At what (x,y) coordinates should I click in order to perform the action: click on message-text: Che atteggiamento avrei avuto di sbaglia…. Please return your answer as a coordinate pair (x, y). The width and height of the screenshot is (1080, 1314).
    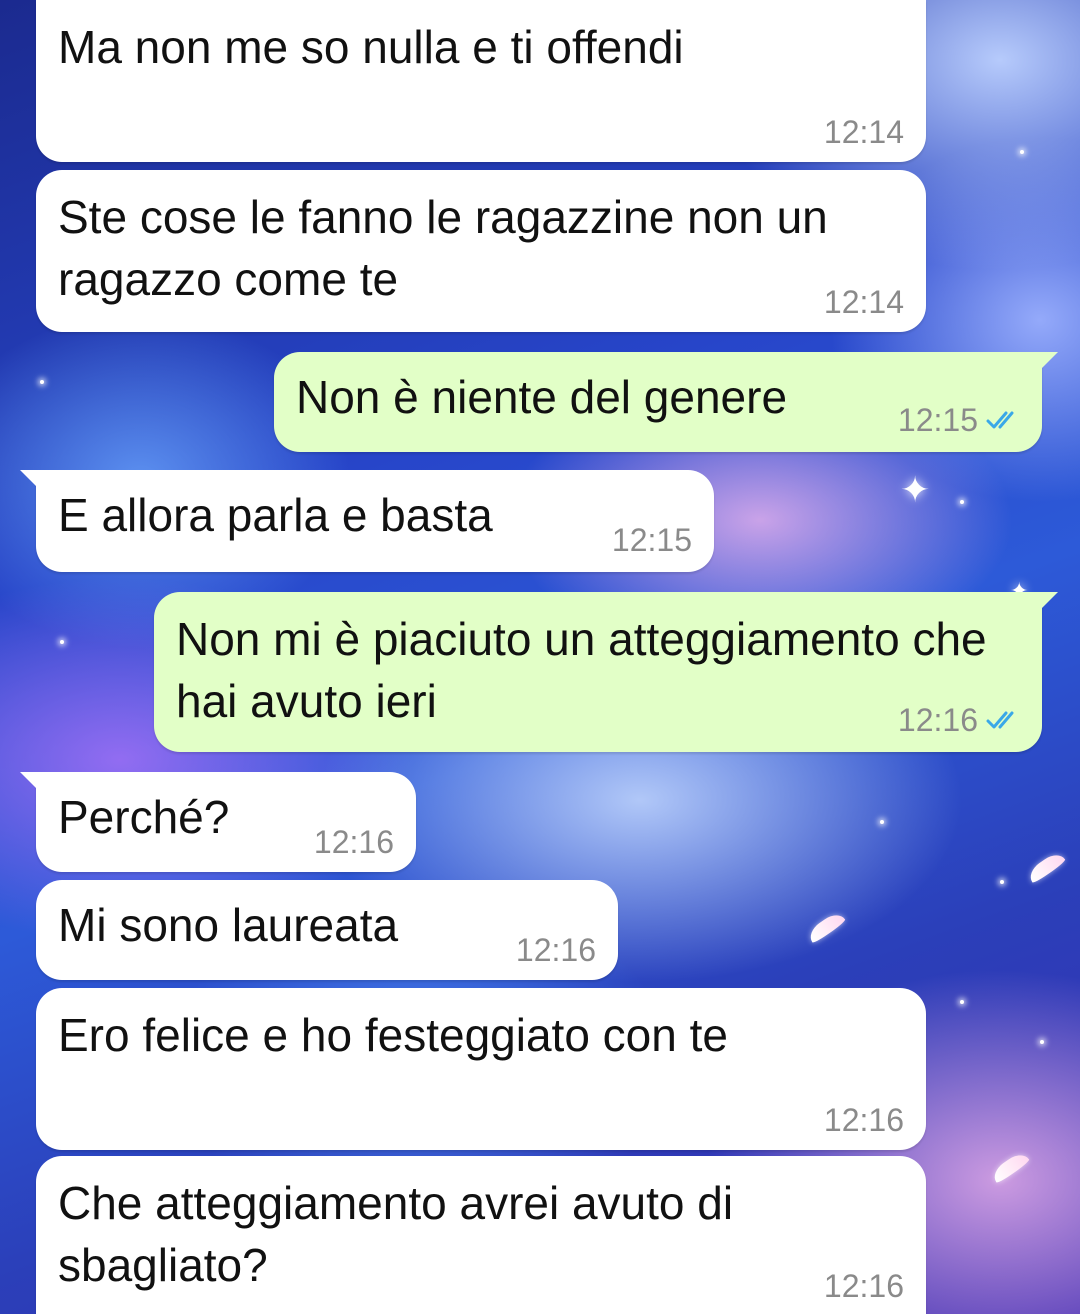
    Looking at the image, I should click on (402, 1234).